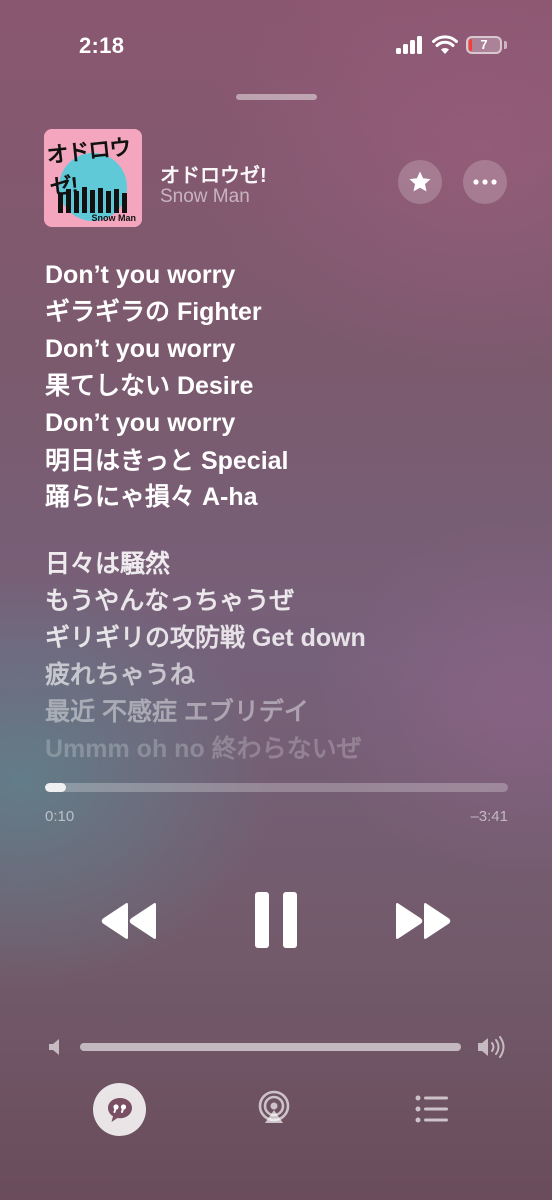 Image resolution: width=552 pixels, height=1200 pixels. I want to click on star-icon, so click(420, 181).